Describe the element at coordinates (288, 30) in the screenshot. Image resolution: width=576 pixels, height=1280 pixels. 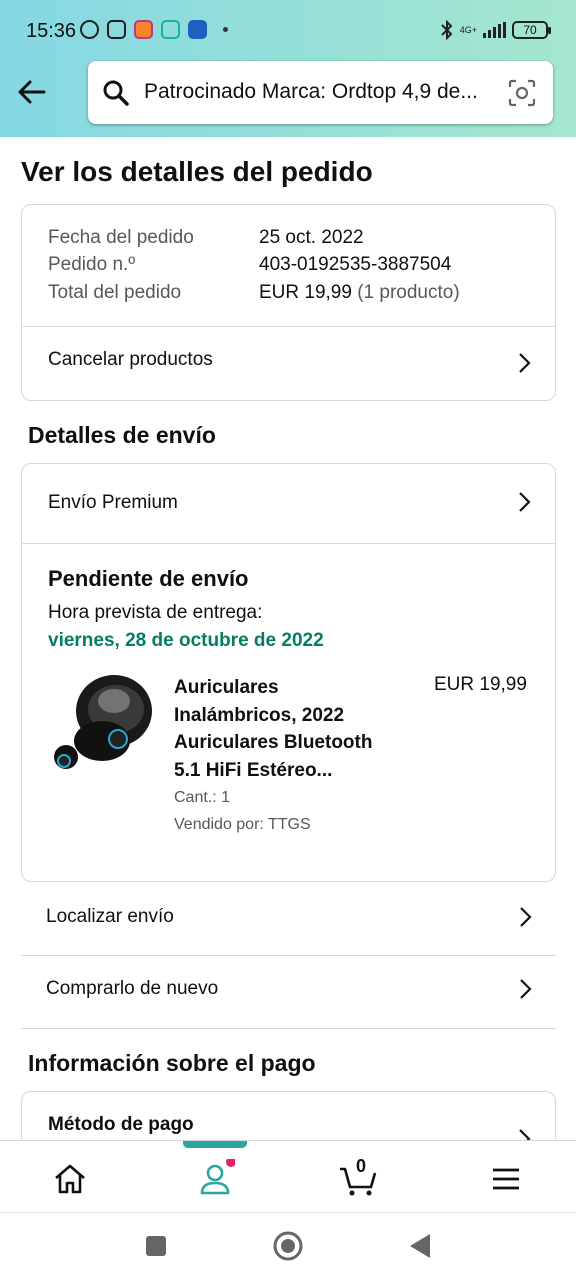
I see `status-bar: 15:36 4G+ 70` at that location.